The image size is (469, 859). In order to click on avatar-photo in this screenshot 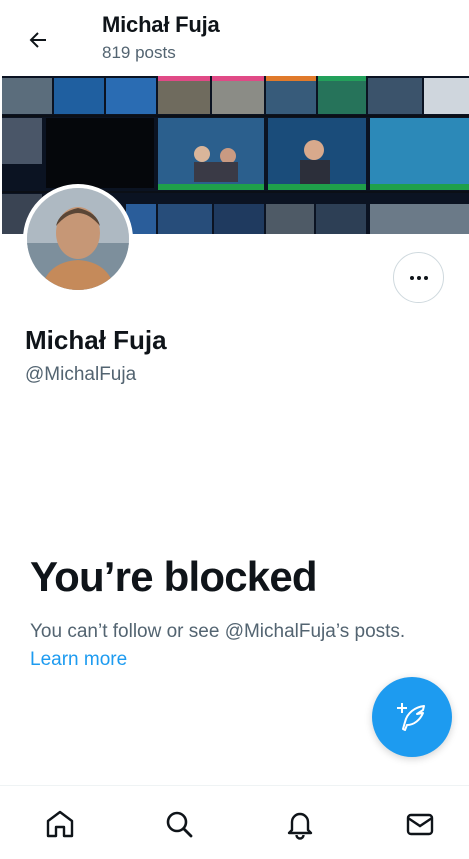, I will do `click(78, 239)`.